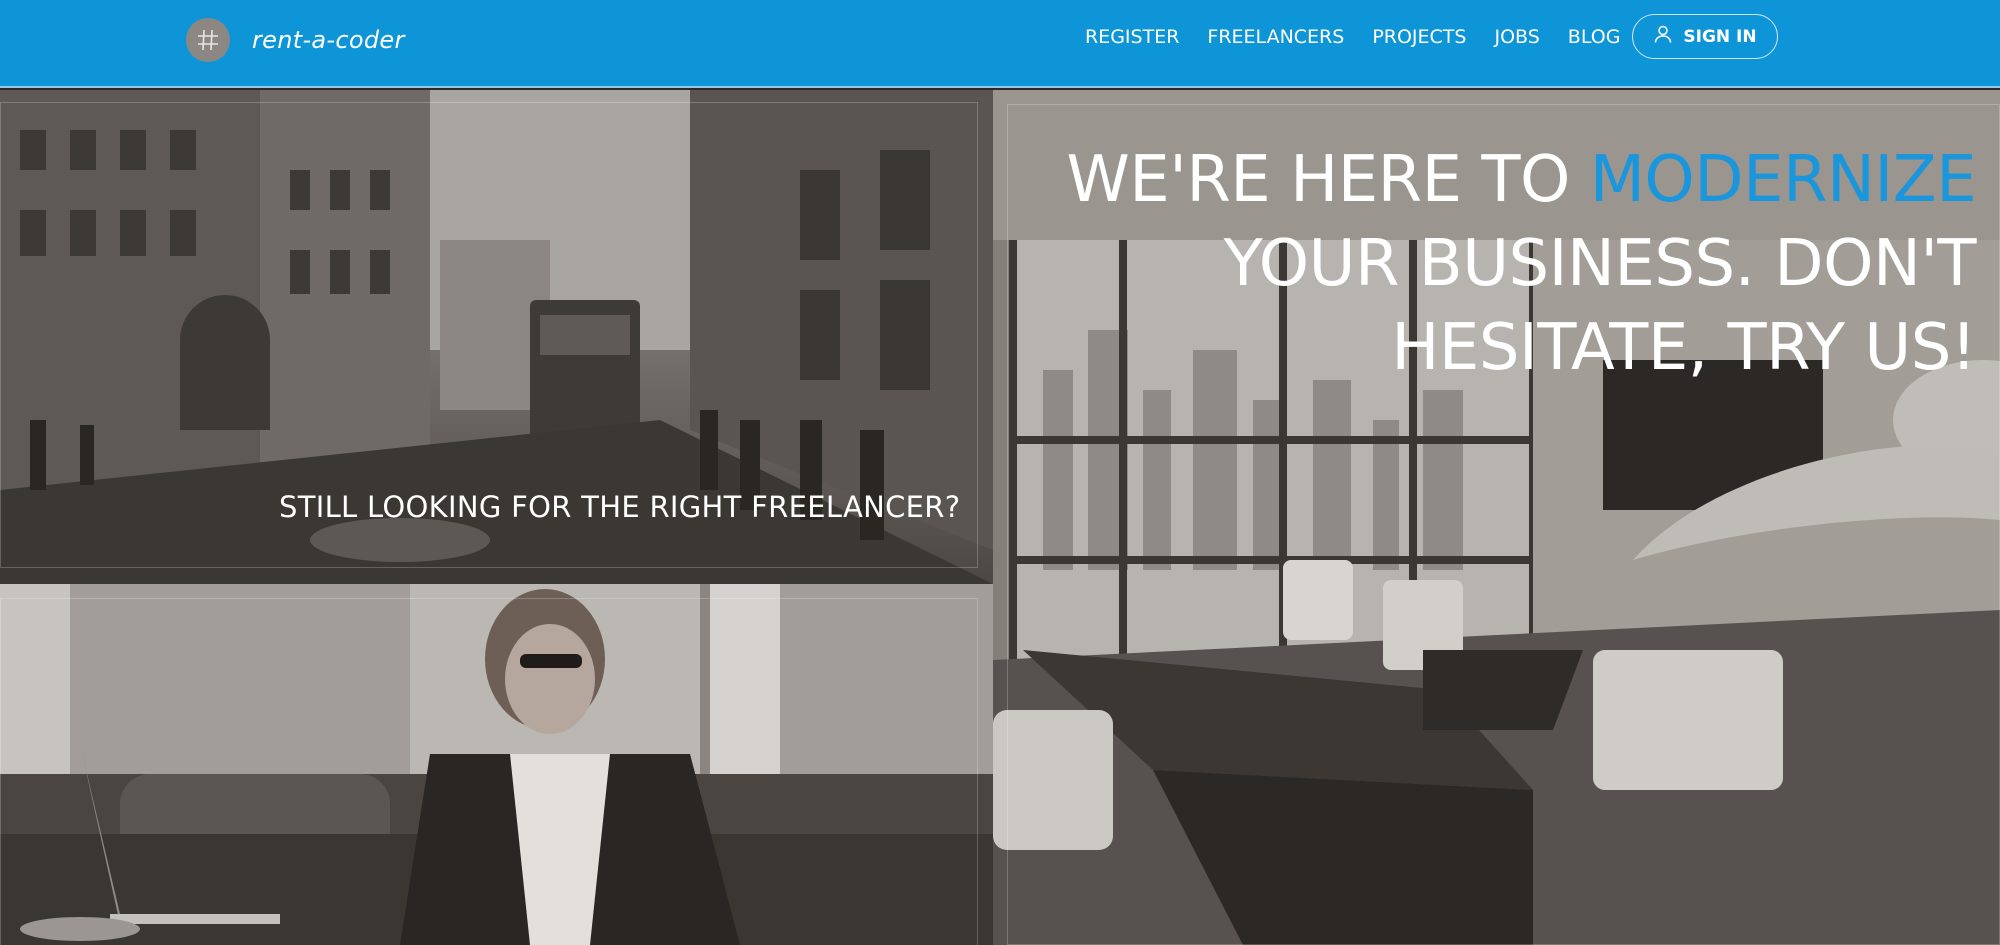 The width and height of the screenshot is (2000, 945). Describe the element at coordinates (620, 507) in the screenshot. I see `street-caption: STILL LOOKING FOR THE RIGHT FREELANCER?` at that location.